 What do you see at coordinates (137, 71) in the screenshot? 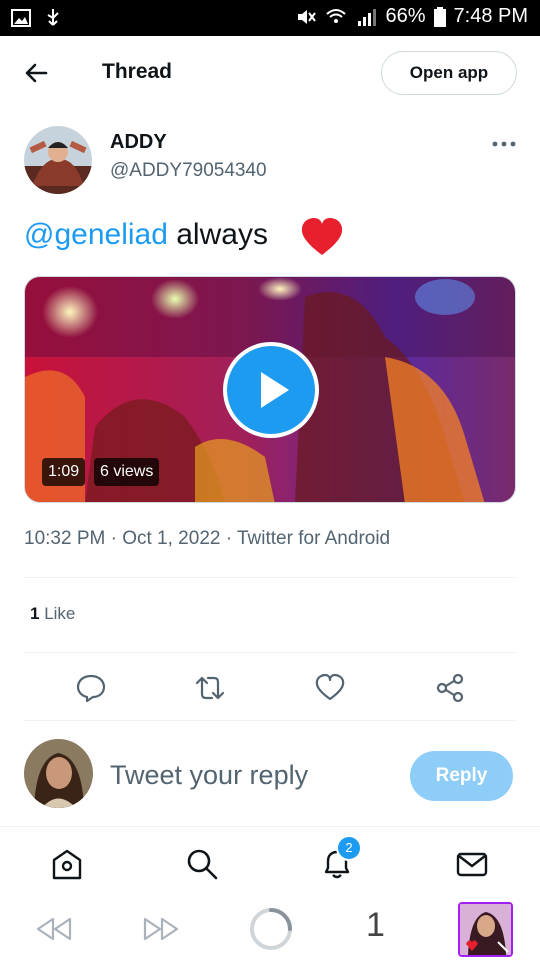
I see `page-title: Thread` at bounding box center [137, 71].